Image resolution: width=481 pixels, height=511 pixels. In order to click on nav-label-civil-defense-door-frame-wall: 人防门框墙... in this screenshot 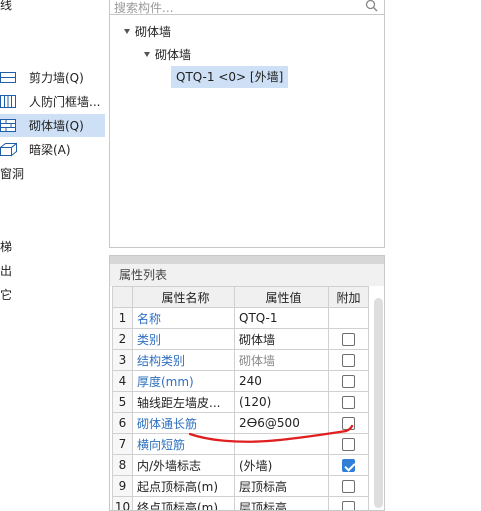, I will do `click(65, 102)`.